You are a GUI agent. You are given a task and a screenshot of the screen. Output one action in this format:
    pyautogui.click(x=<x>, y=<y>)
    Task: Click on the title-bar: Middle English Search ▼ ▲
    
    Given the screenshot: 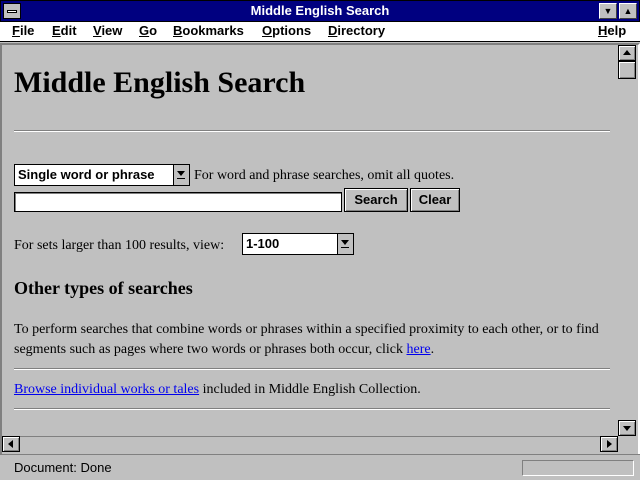 What is the action you would take?
    pyautogui.click(x=320, y=11)
    